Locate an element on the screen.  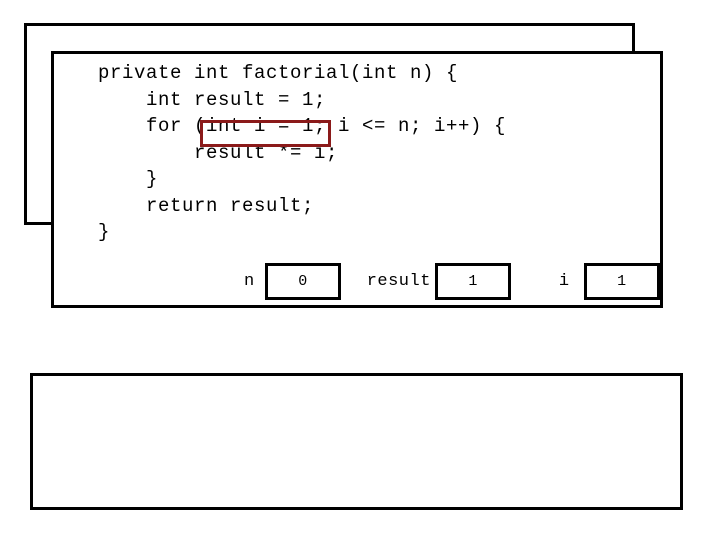
code-line-6: } is located at coordinates (104, 232).